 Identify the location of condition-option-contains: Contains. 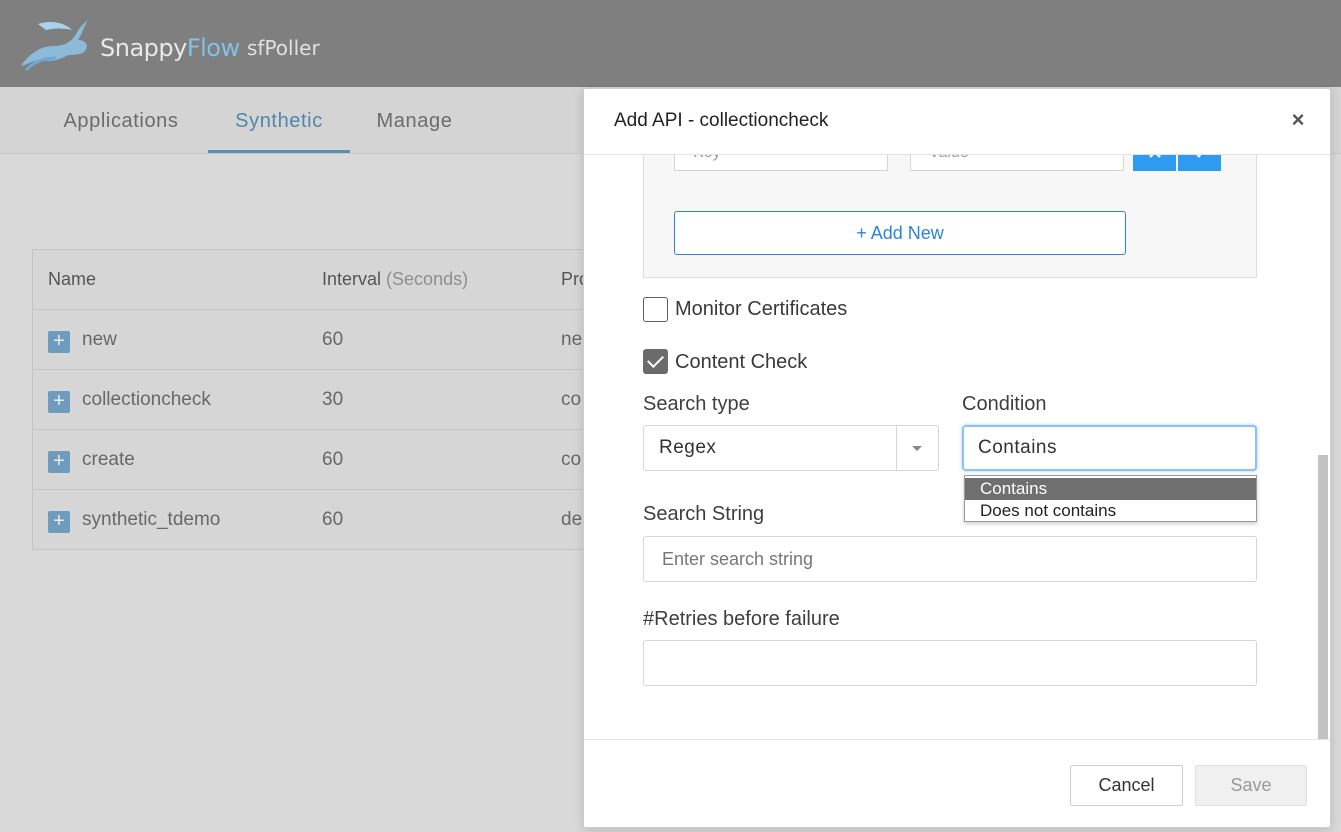
(1110, 489).